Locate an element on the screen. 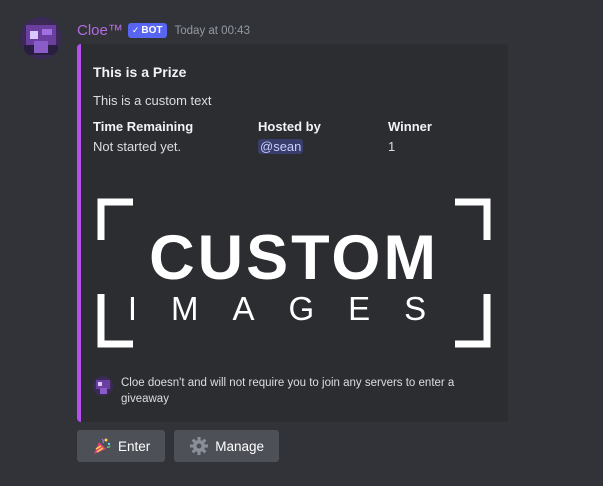 This screenshot has height=486, width=603. enter-button-label: Enter is located at coordinates (134, 446).